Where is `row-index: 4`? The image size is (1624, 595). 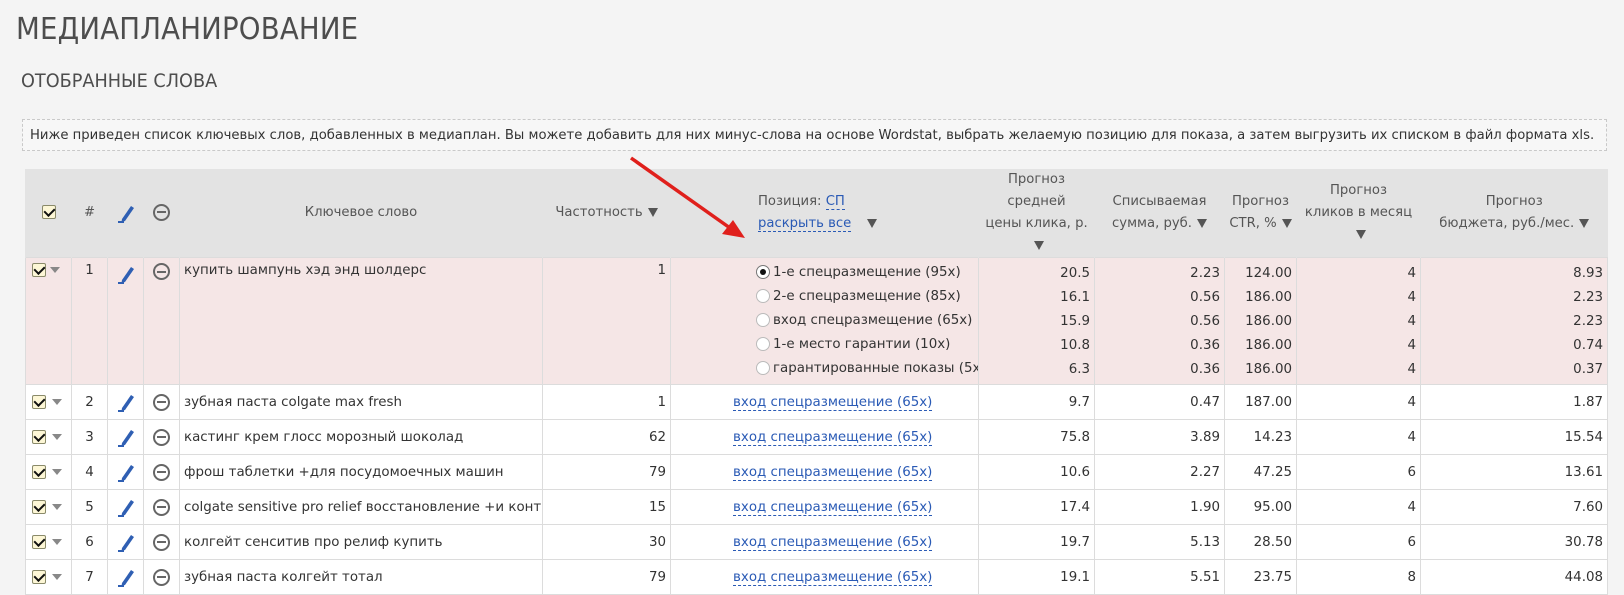
row-index: 4 is located at coordinates (89, 472).